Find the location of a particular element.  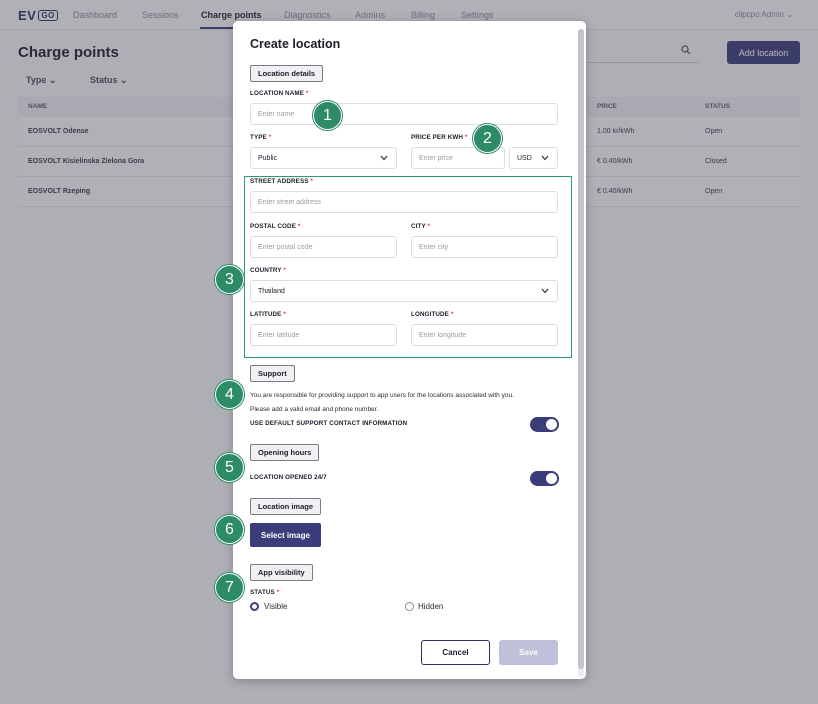

modal-scrollbar is located at coordinates (581, 353).